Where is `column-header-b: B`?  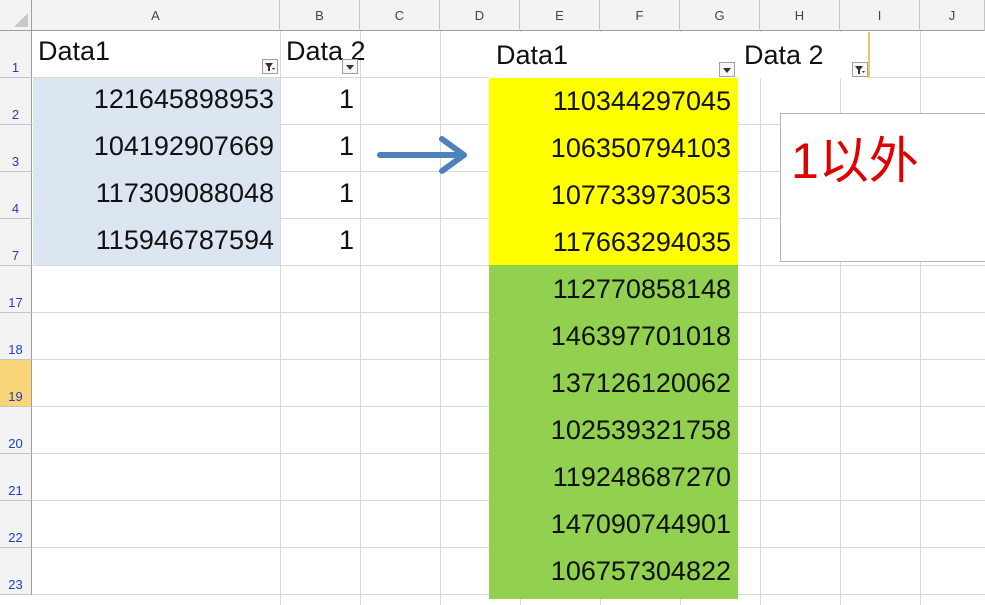 column-header-b: B is located at coordinates (320, 15).